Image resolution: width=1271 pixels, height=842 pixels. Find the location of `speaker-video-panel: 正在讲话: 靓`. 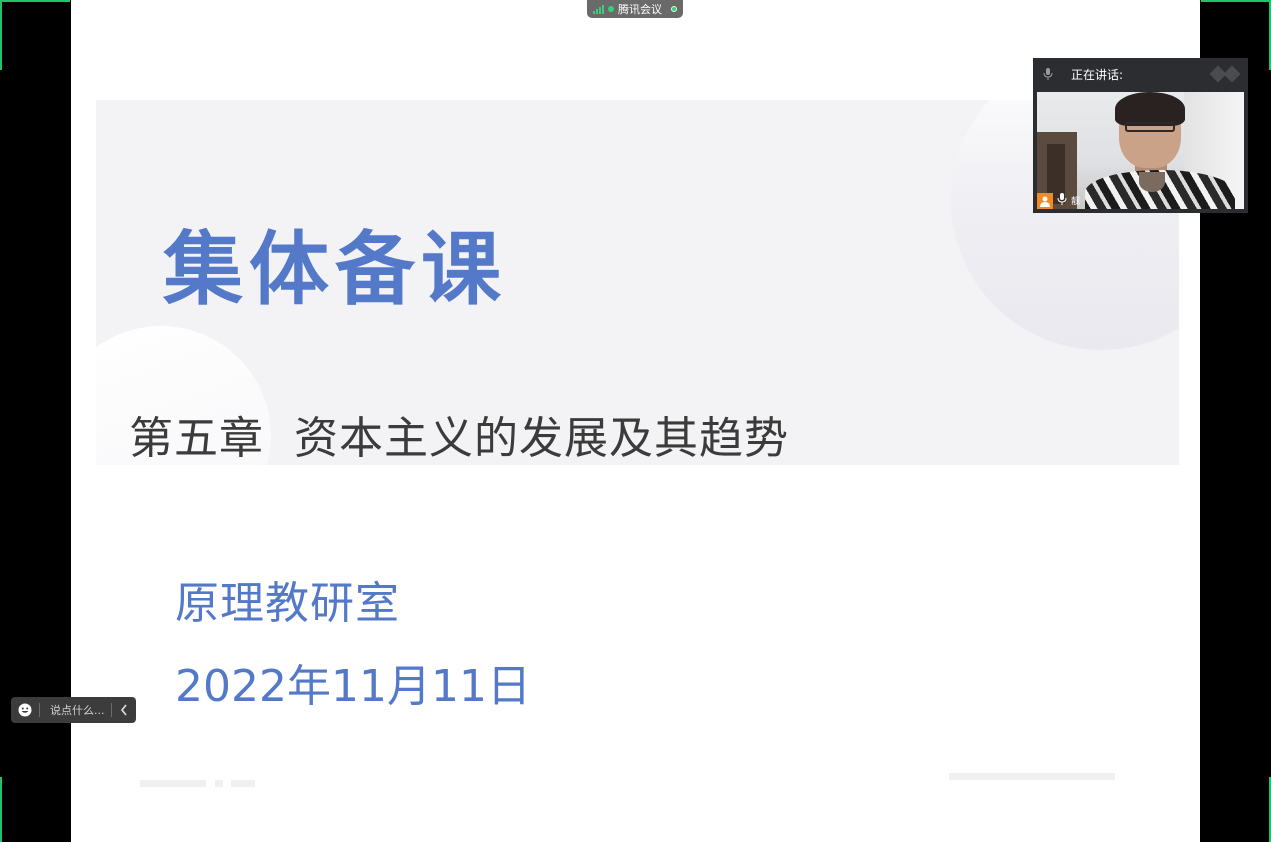

speaker-video-panel: 正在讲话: 靓 is located at coordinates (1140, 135).